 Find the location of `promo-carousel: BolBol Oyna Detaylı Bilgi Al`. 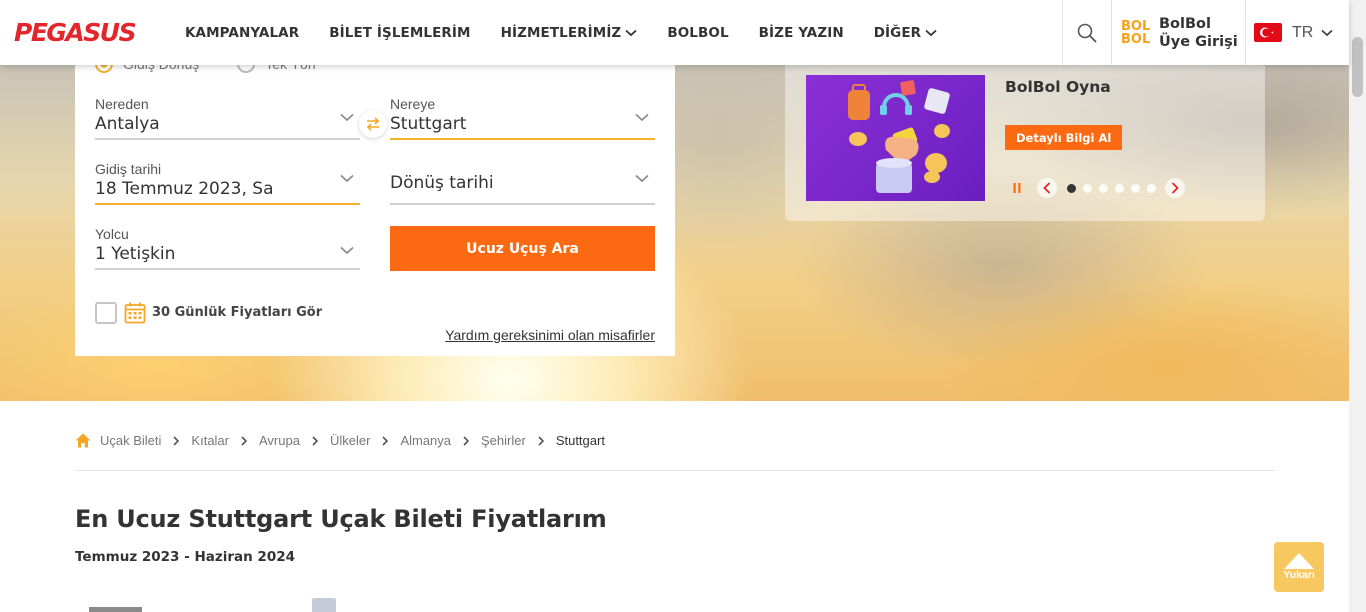

promo-carousel: BolBol Oyna Detaylı Bilgi Al is located at coordinates (1025, 143).